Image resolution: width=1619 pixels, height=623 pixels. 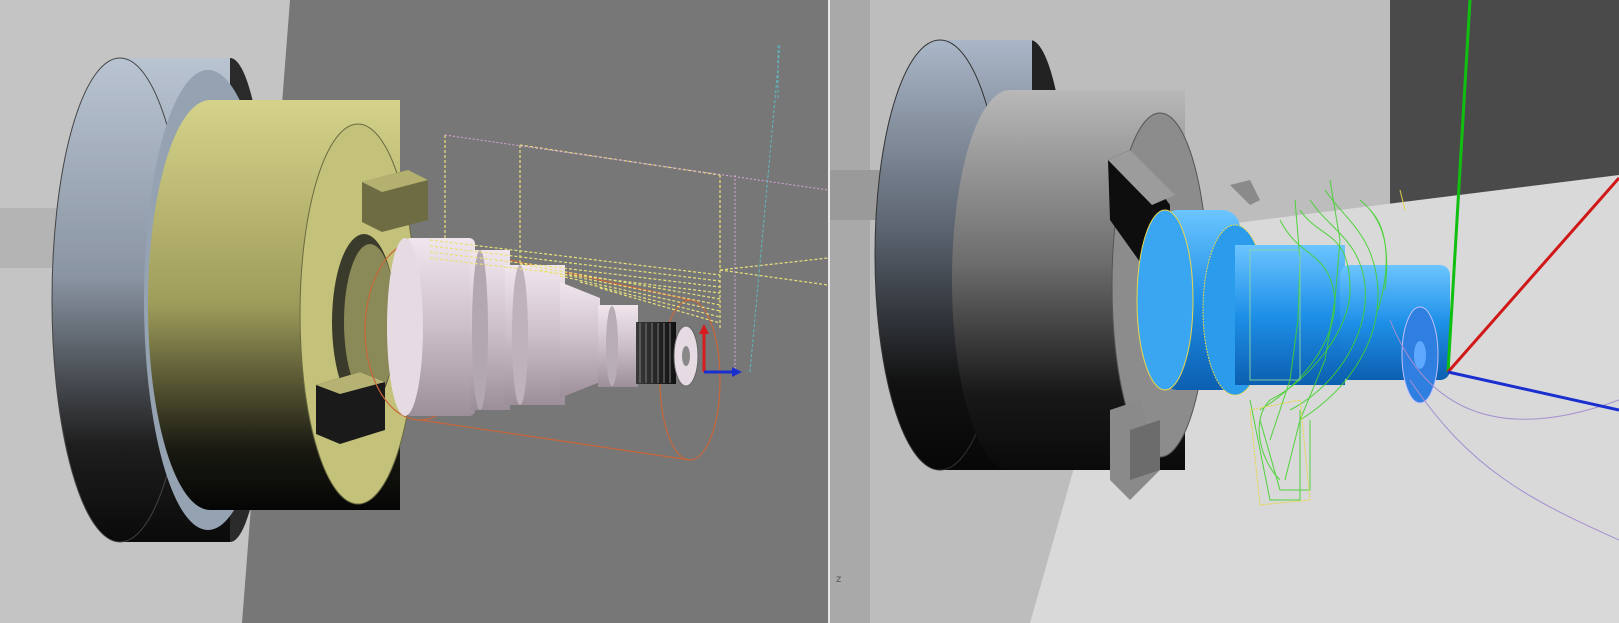 I want to click on left-frame, so click(x=850, y=311).